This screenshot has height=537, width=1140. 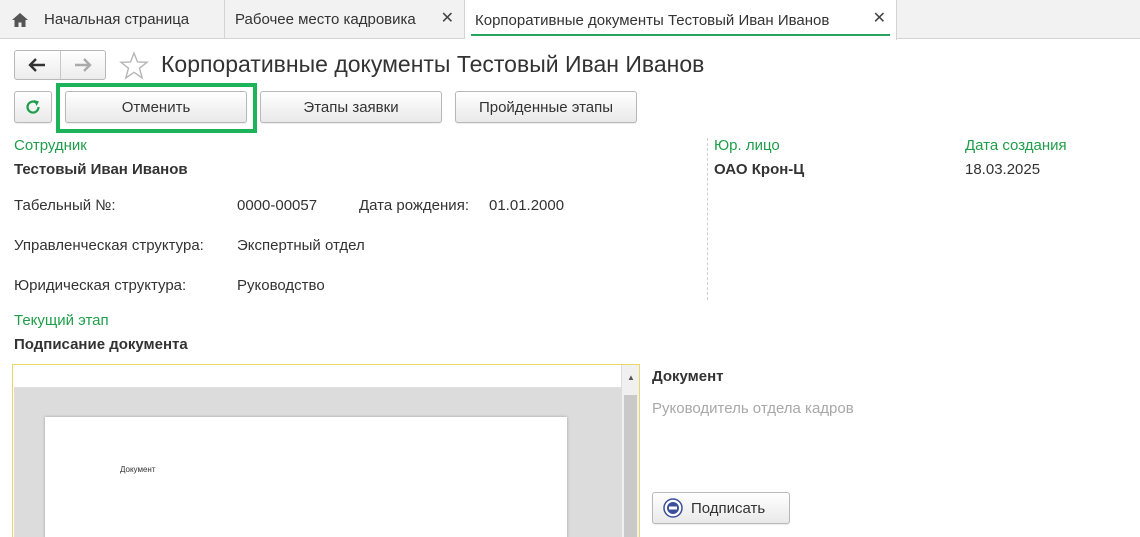 What do you see at coordinates (138, 469) in the screenshot?
I see `document-page-text: Документ` at bounding box center [138, 469].